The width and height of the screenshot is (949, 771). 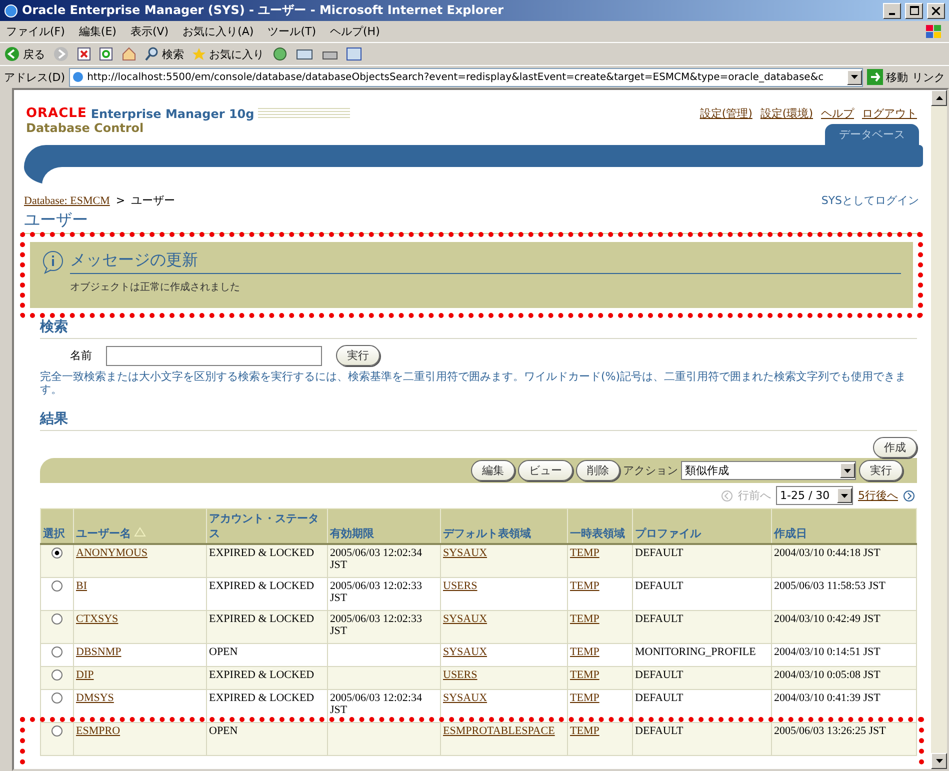 I want to click on menu-item: 編集(E), so click(x=97, y=31).